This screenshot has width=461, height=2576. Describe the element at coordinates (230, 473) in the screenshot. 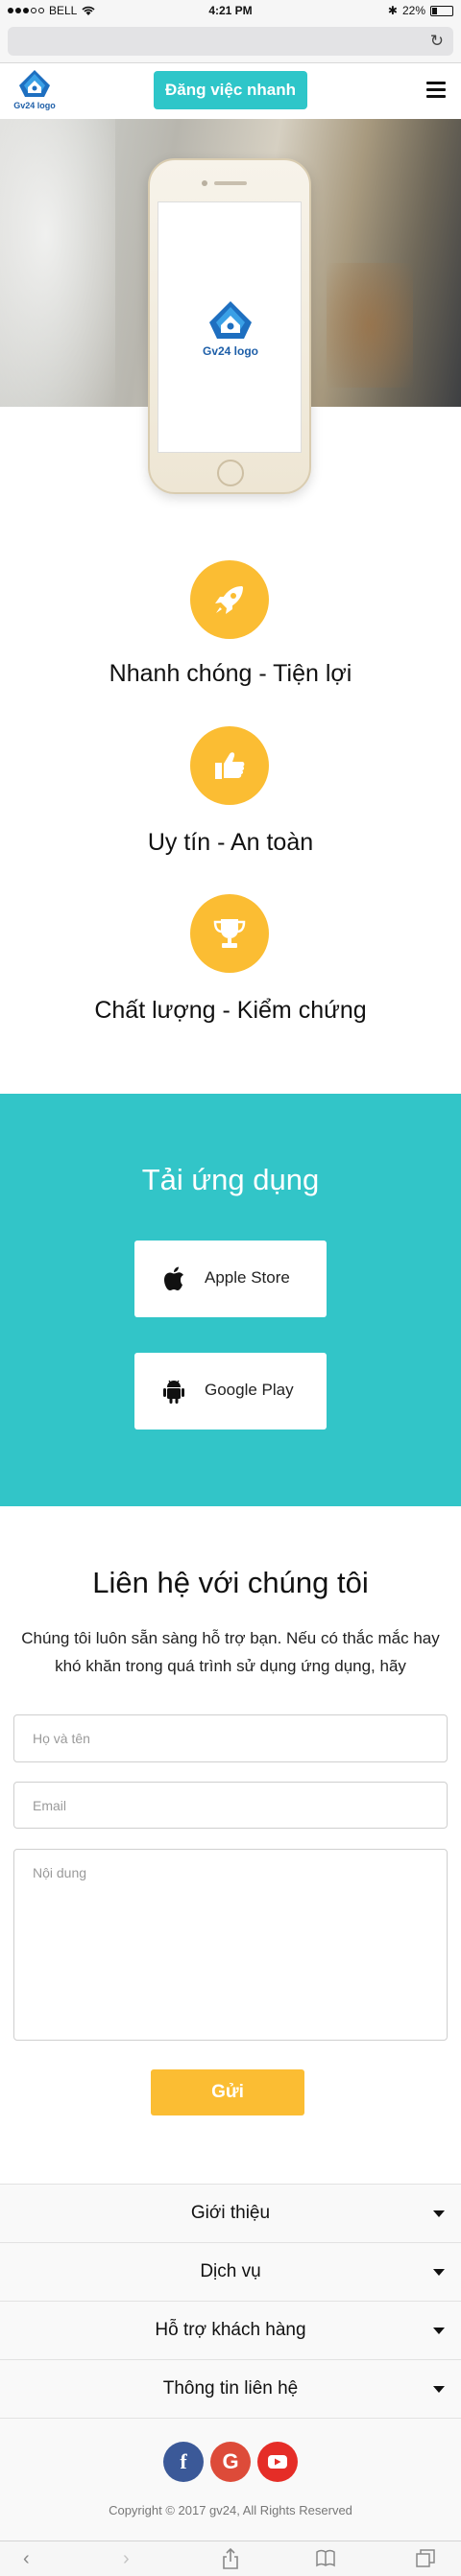

I see `phone-home-button` at that location.